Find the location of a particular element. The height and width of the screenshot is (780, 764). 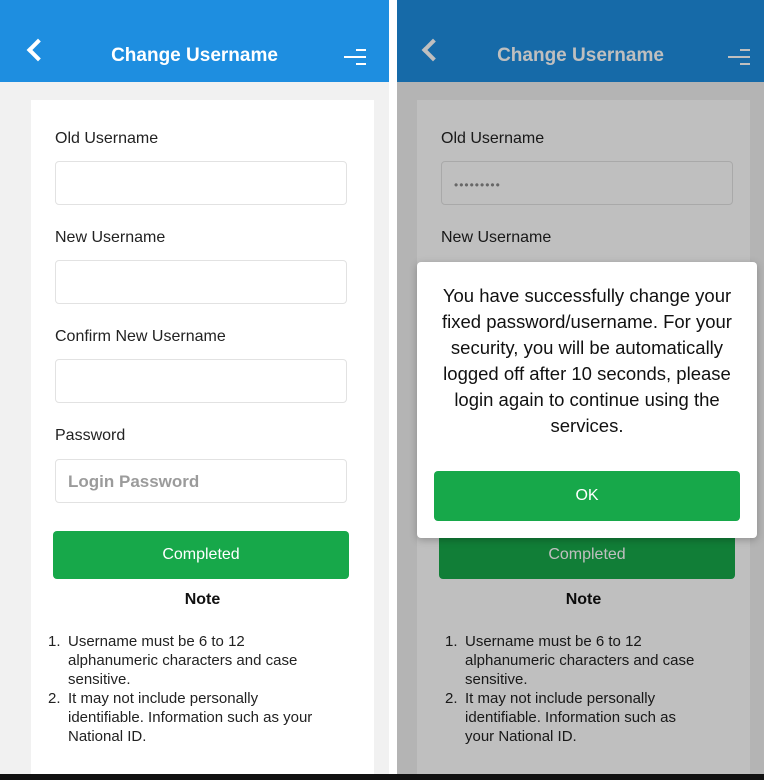

confirm-new-username-input is located at coordinates (201, 381).